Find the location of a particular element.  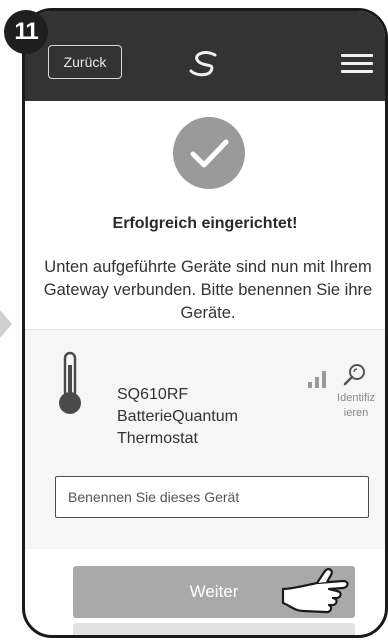

previous-step-arrow is located at coordinates (6, 324).